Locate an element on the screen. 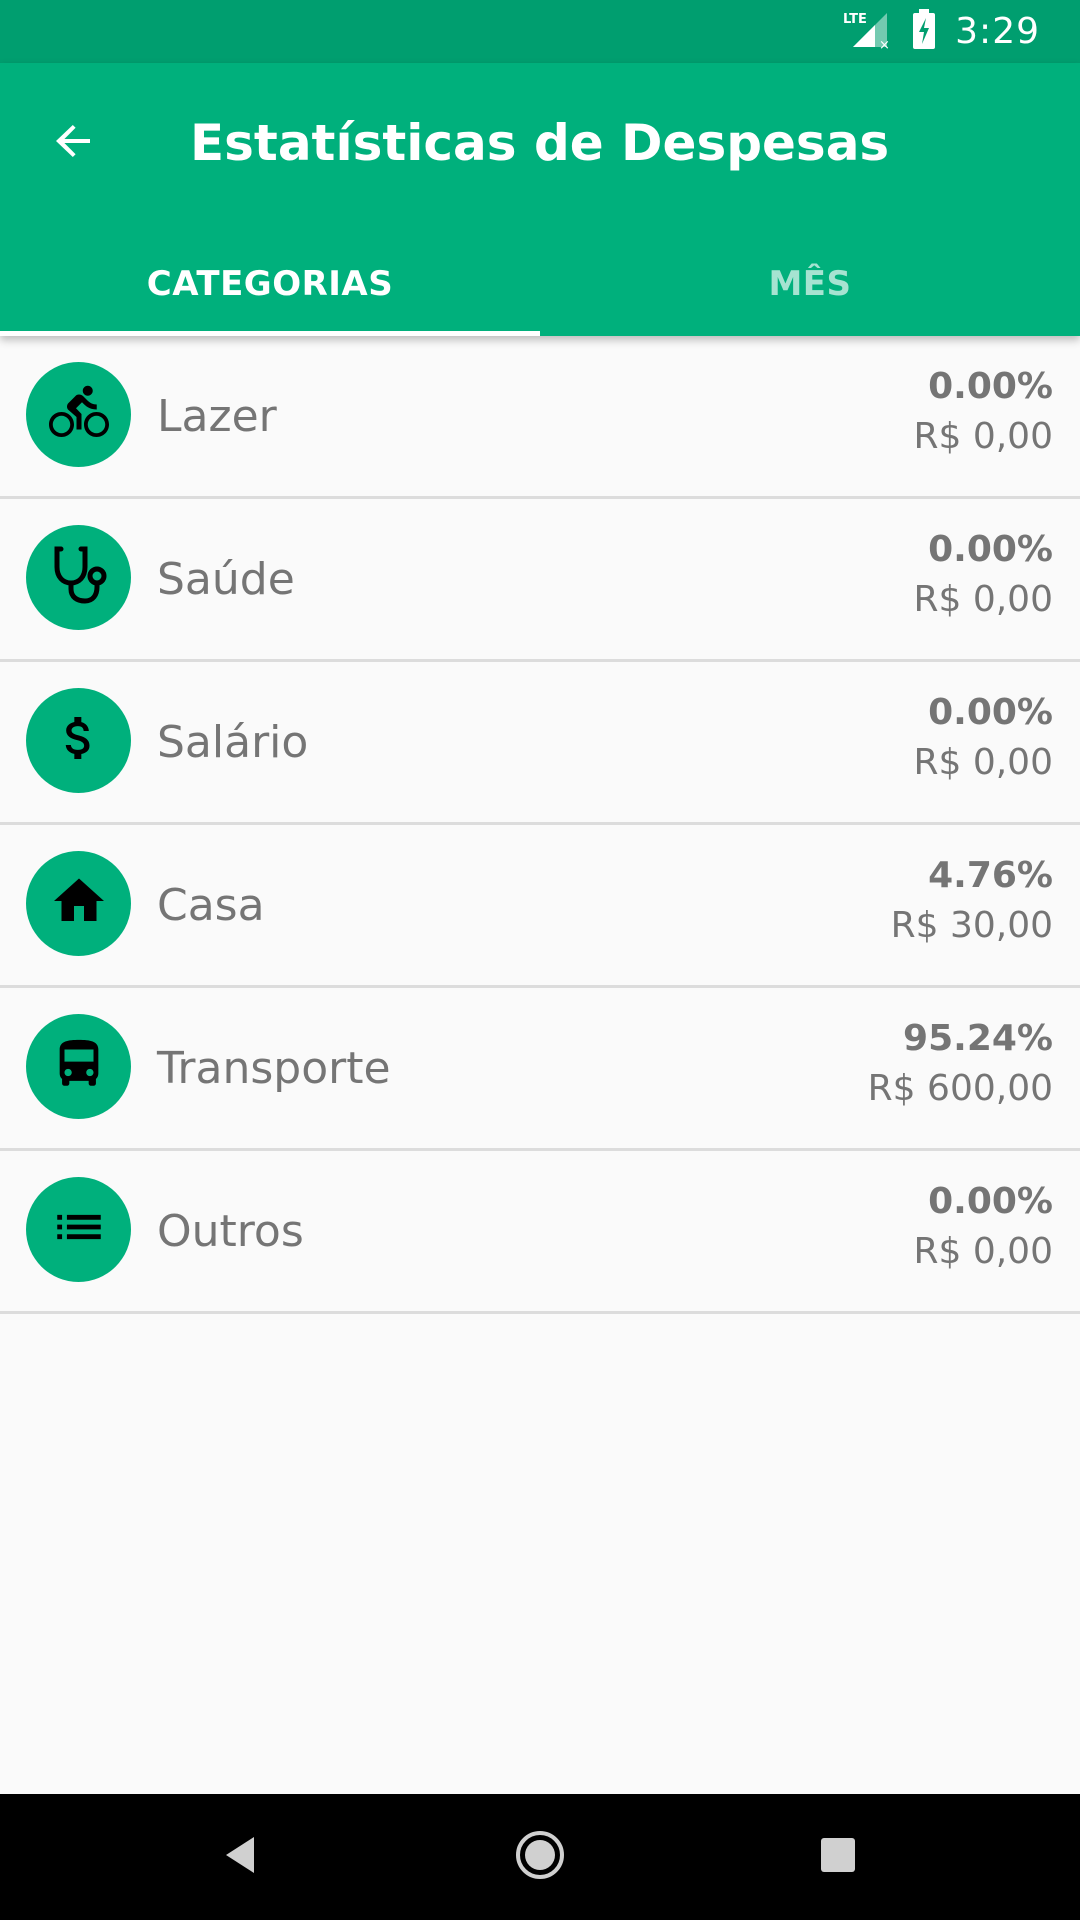 This screenshot has width=1080, height=1920. nav-recents-button is located at coordinates (838, 1857).